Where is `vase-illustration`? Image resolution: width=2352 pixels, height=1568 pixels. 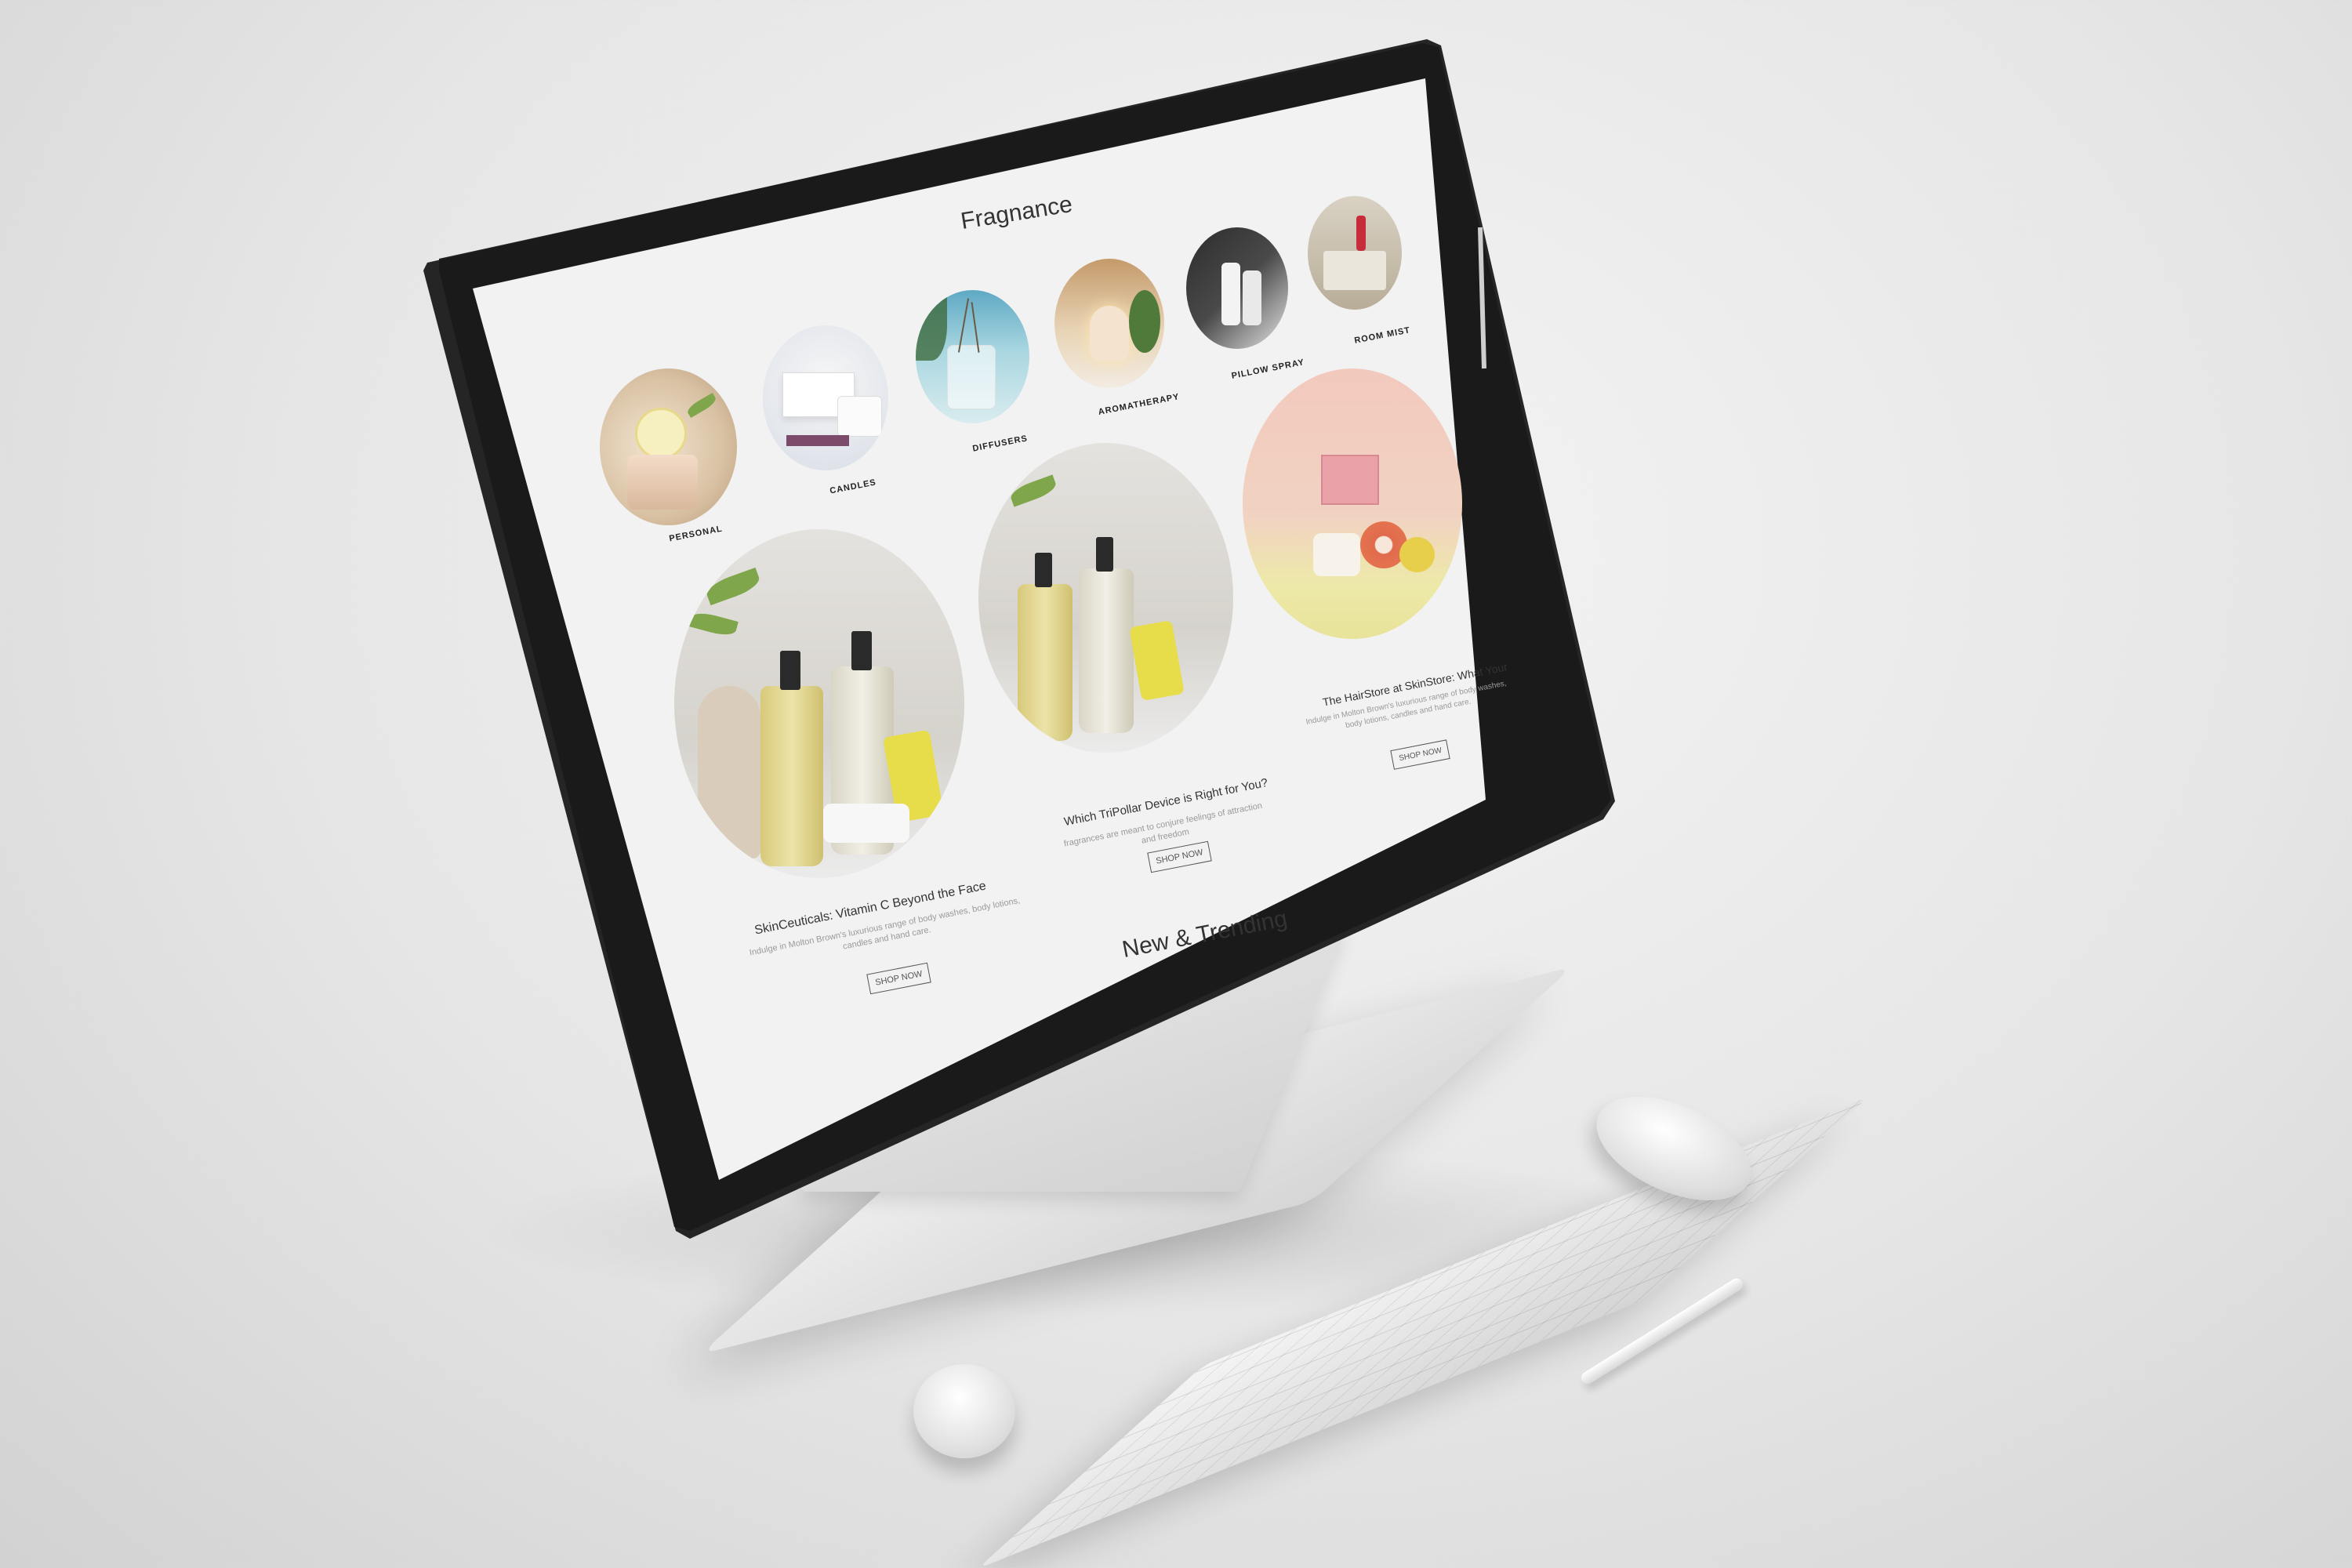 vase-illustration is located at coordinates (729, 772).